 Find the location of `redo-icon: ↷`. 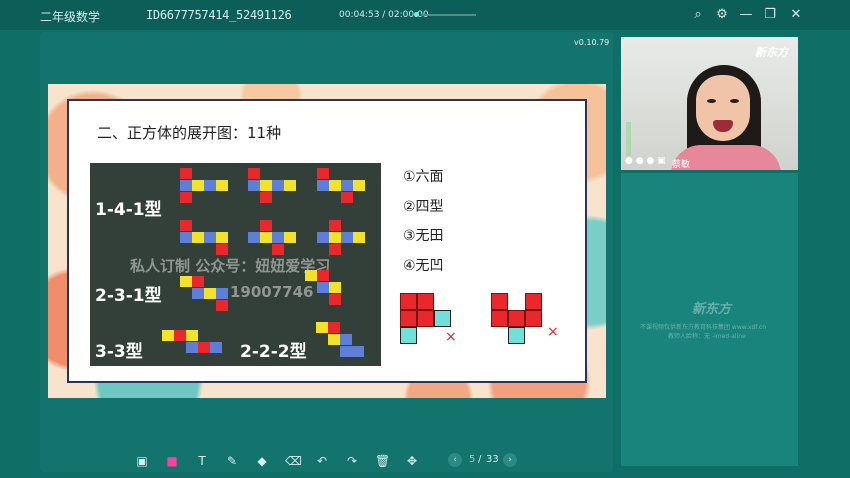

redo-icon: ↷ is located at coordinates (352, 461).